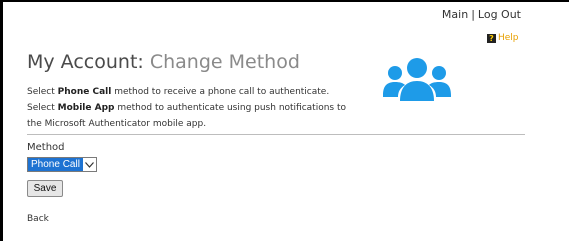 Image resolution: width=571 pixels, height=243 pixels. I want to click on page-title: My Account: Change Method, so click(163, 62).